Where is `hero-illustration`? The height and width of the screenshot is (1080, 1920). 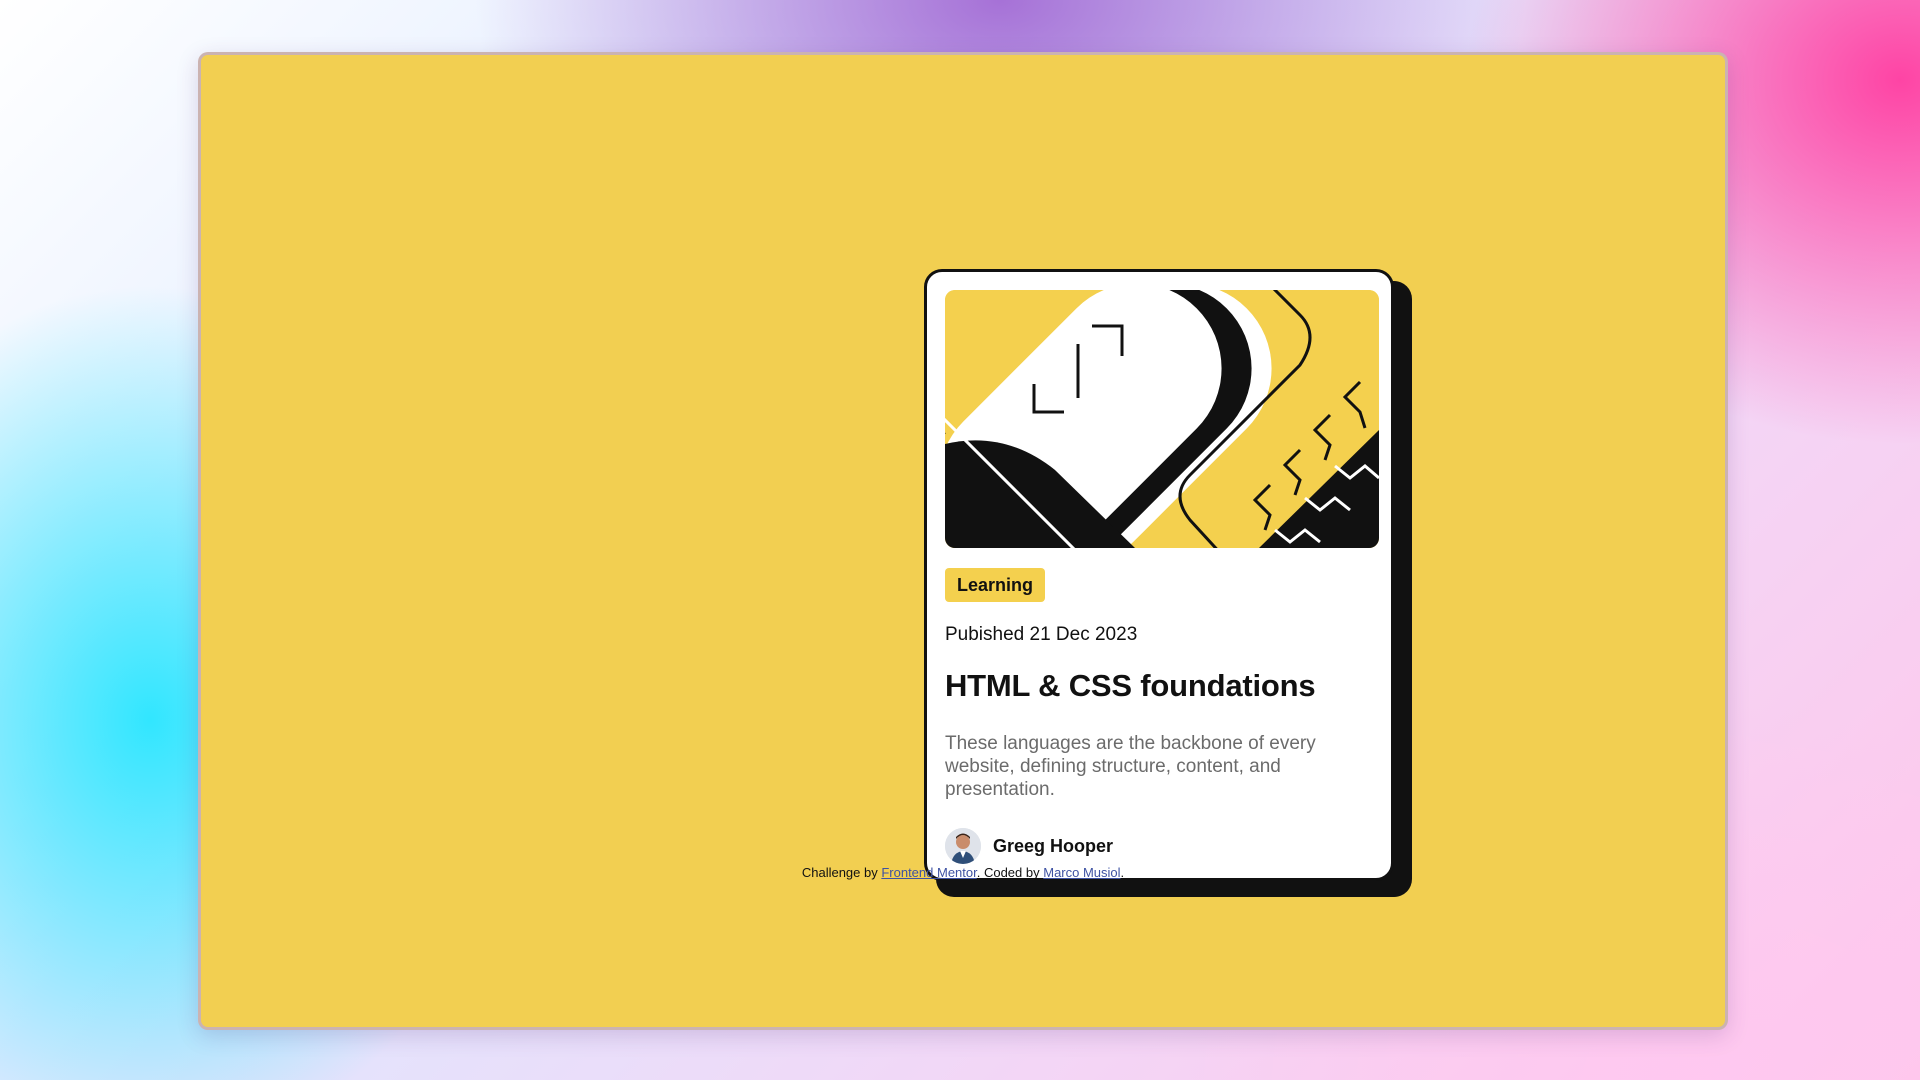 hero-illustration is located at coordinates (1162, 419).